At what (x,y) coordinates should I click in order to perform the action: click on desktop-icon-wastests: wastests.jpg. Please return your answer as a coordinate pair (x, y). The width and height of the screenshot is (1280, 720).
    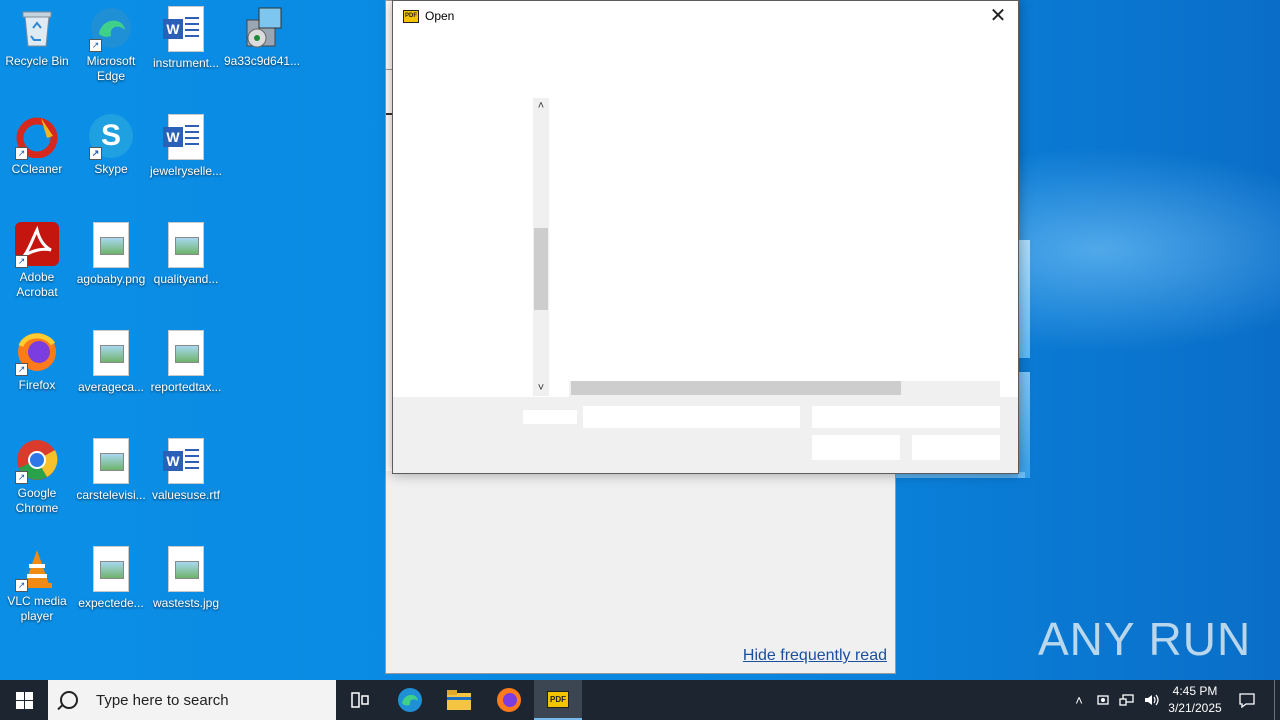
    Looking at the image, I should click on (186, 575).